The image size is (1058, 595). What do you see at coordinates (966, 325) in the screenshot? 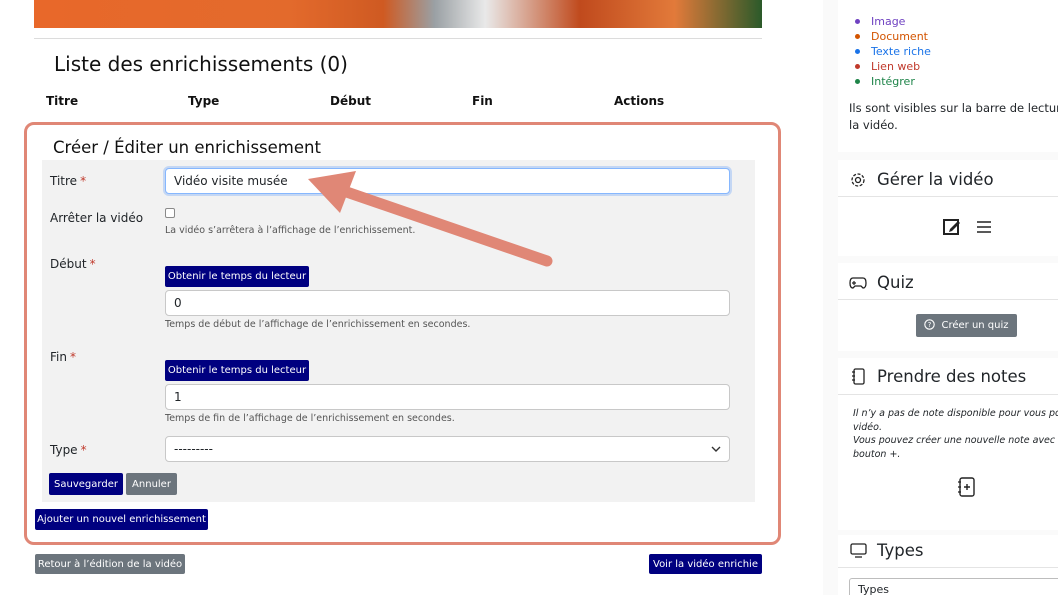
I see `create-quiz-button: ? Créer un quiz` at bounding box center [966, 325].